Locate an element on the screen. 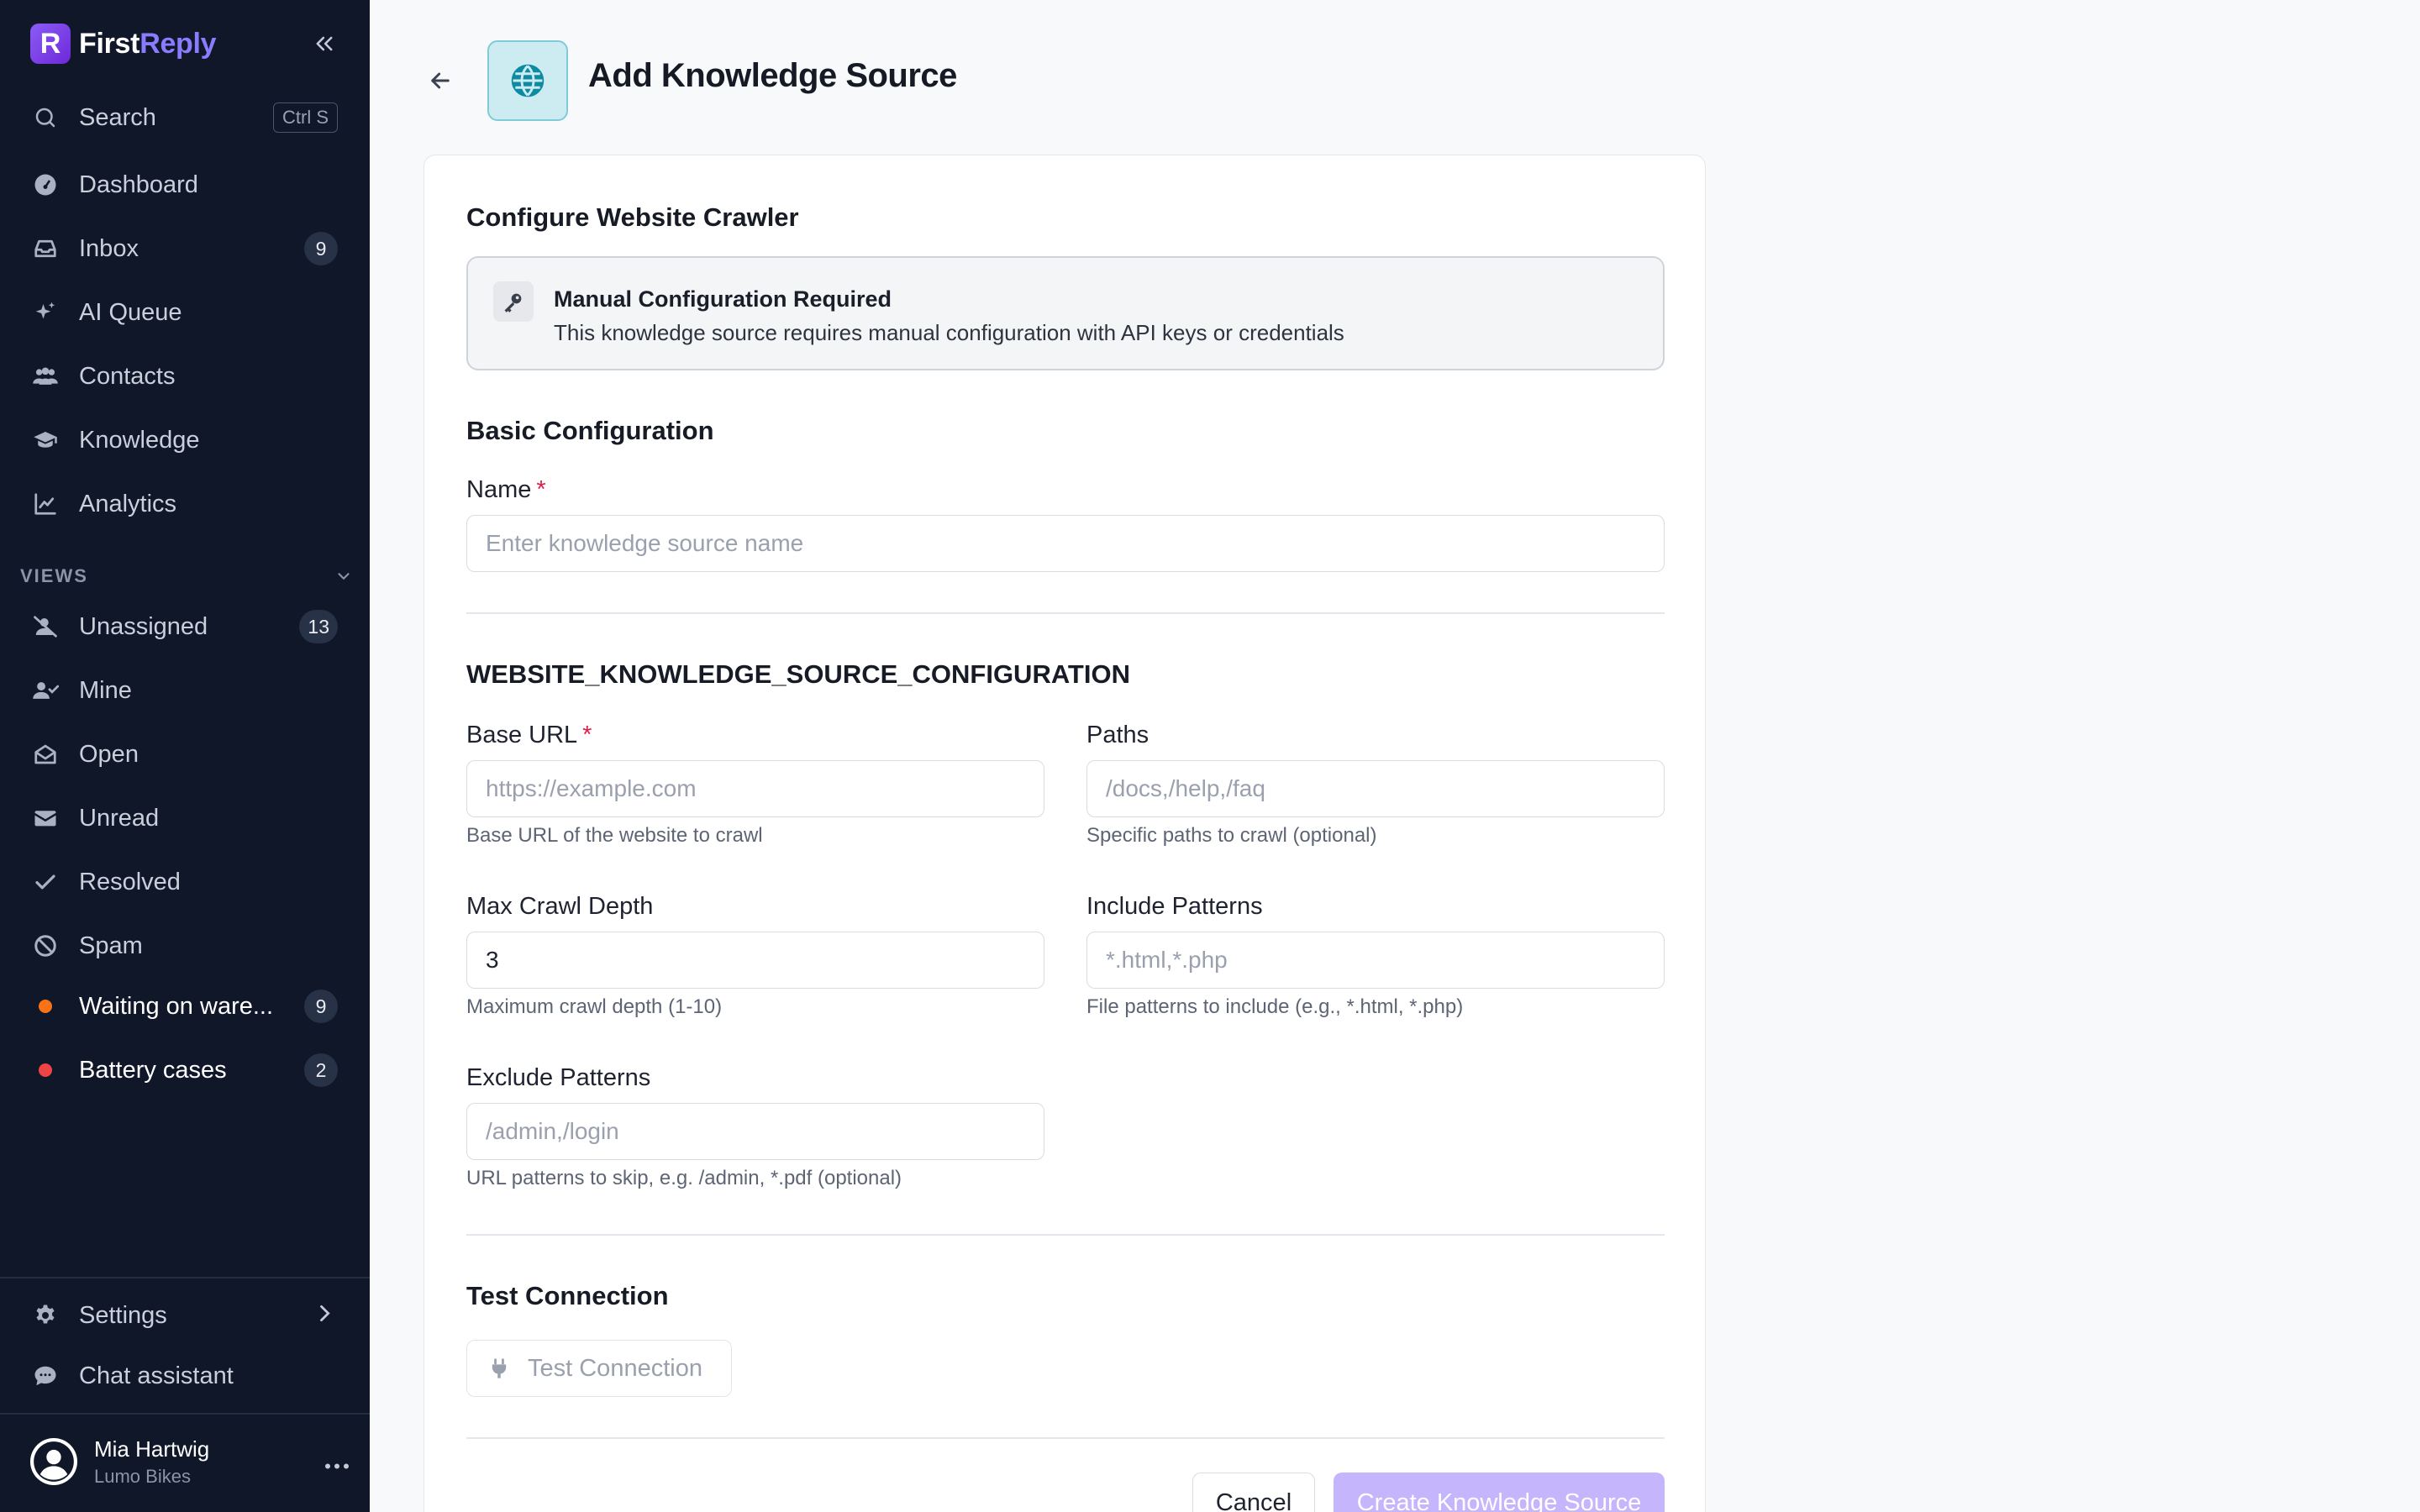  sidebar-item-unread: Unread is located at coordinates (185, 818).